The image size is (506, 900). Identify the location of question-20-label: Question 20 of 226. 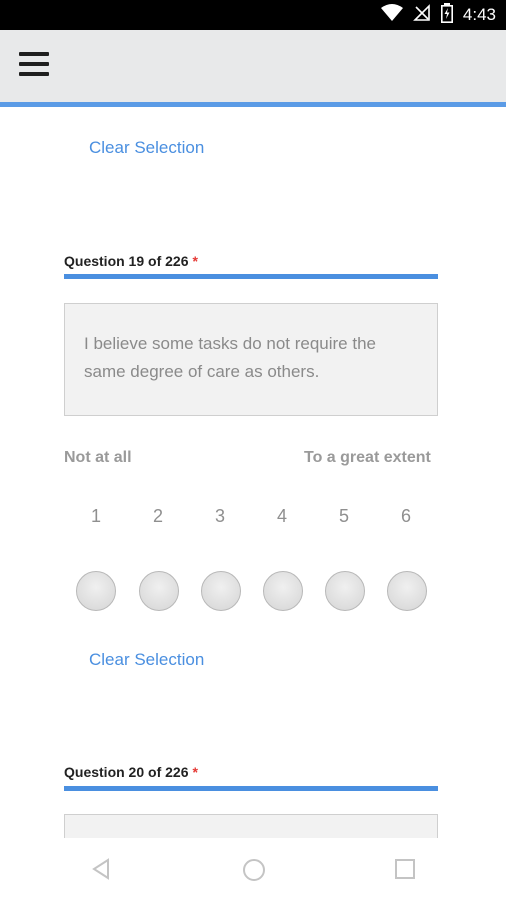
(126, 772).